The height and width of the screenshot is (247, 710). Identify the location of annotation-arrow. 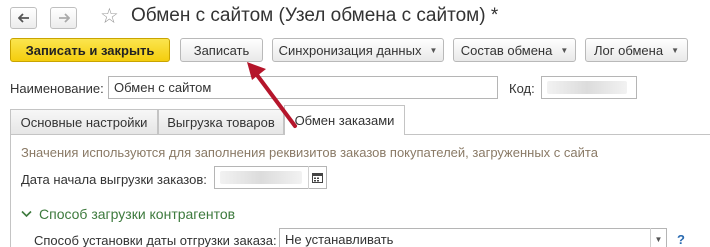
(272, 95).